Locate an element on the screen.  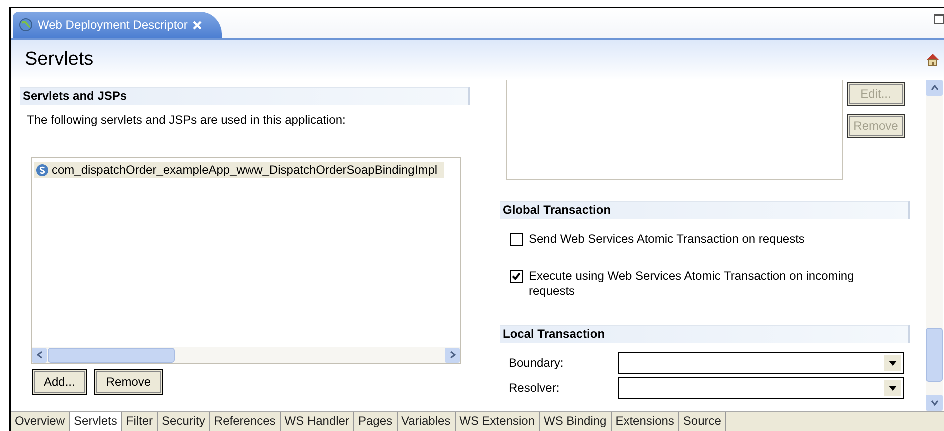
close-icon is located at coordinates (197, 25).